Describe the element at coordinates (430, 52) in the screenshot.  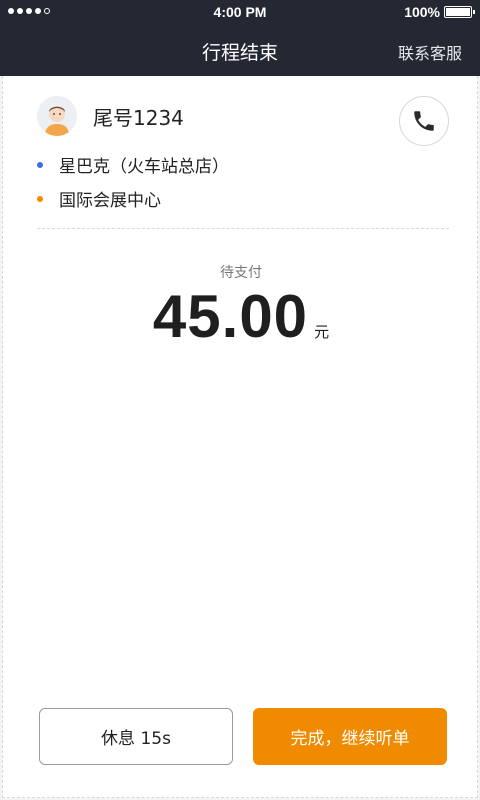
I see `contact-support-button: 联系客服` at that location.